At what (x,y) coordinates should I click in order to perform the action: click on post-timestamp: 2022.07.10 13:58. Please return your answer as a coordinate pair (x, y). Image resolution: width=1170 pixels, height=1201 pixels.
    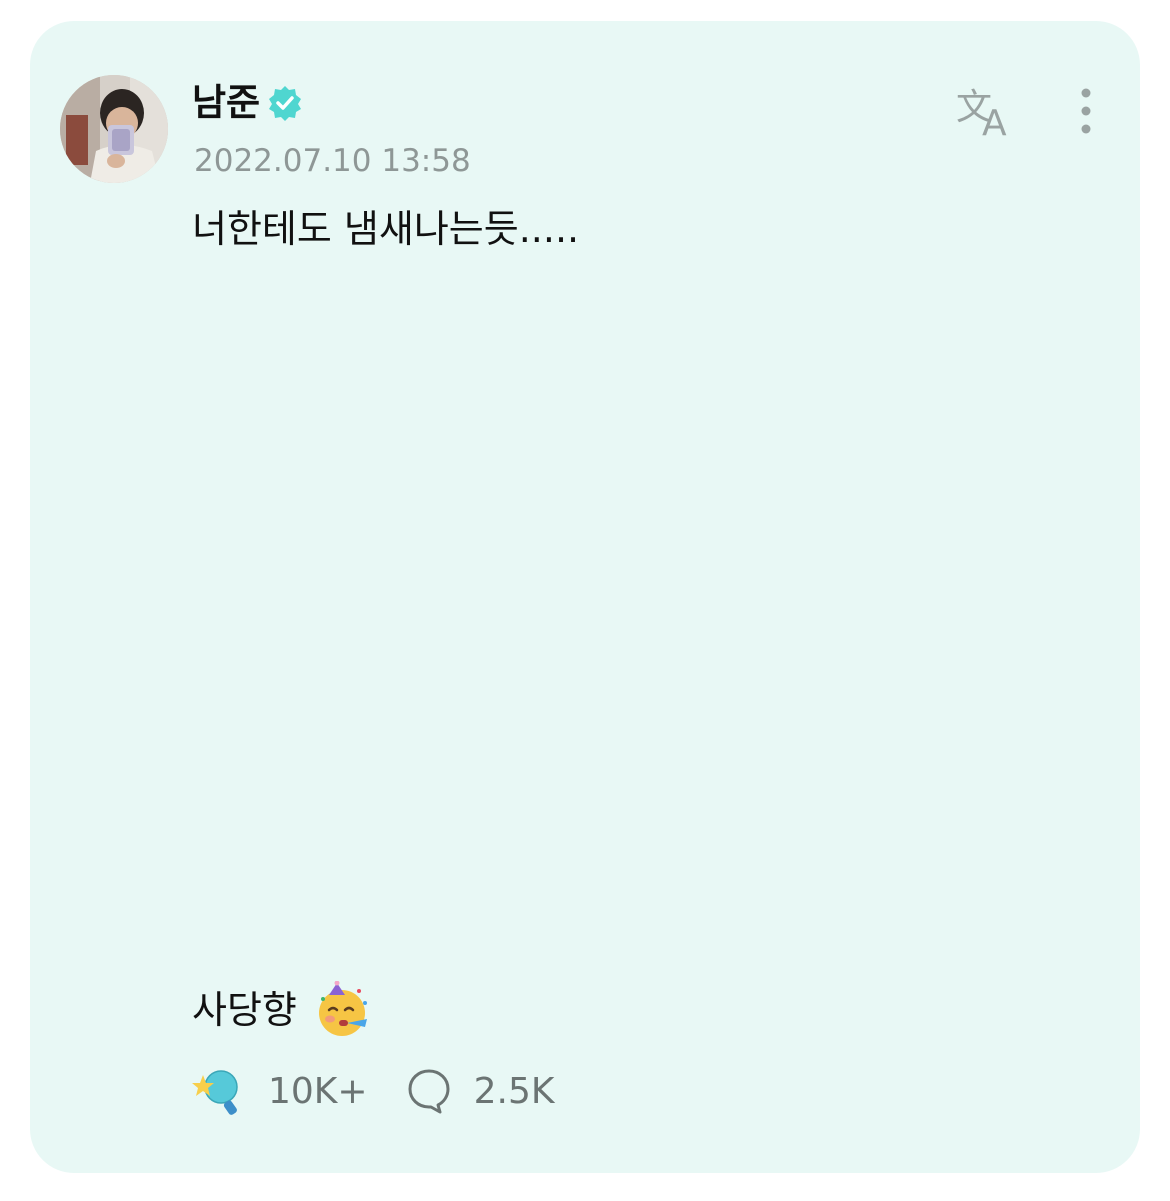
    Looking at the image, I should click on (332, 161).